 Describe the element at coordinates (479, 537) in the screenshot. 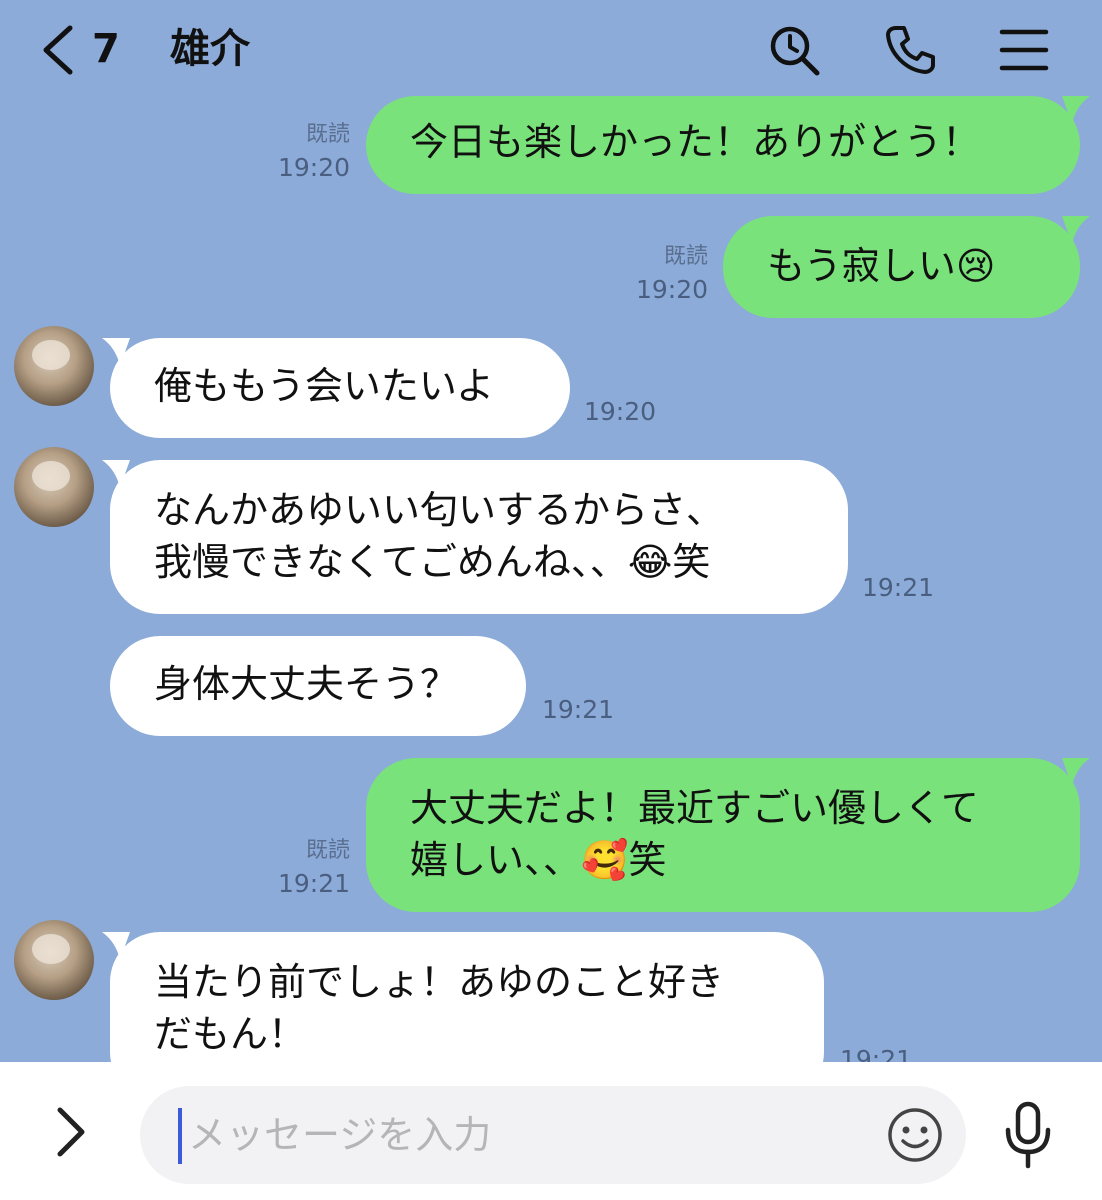

I see `message-bubble: なんかあゆいい匂いするからさ、 我慢できなくてごめんね、、😂笑` at that location.